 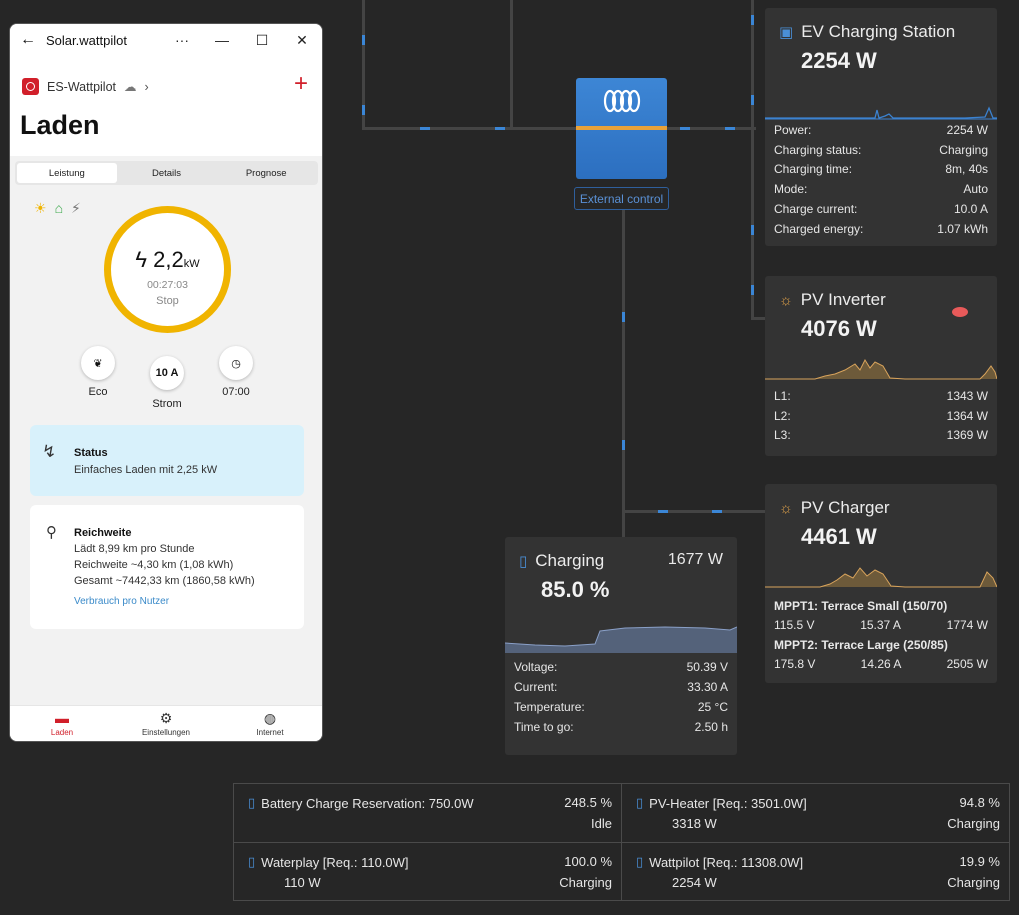 What do you see at coordinates (167, 173) in the screenshot?
I see `tab-details: Details` at bounding box center [167, 173].